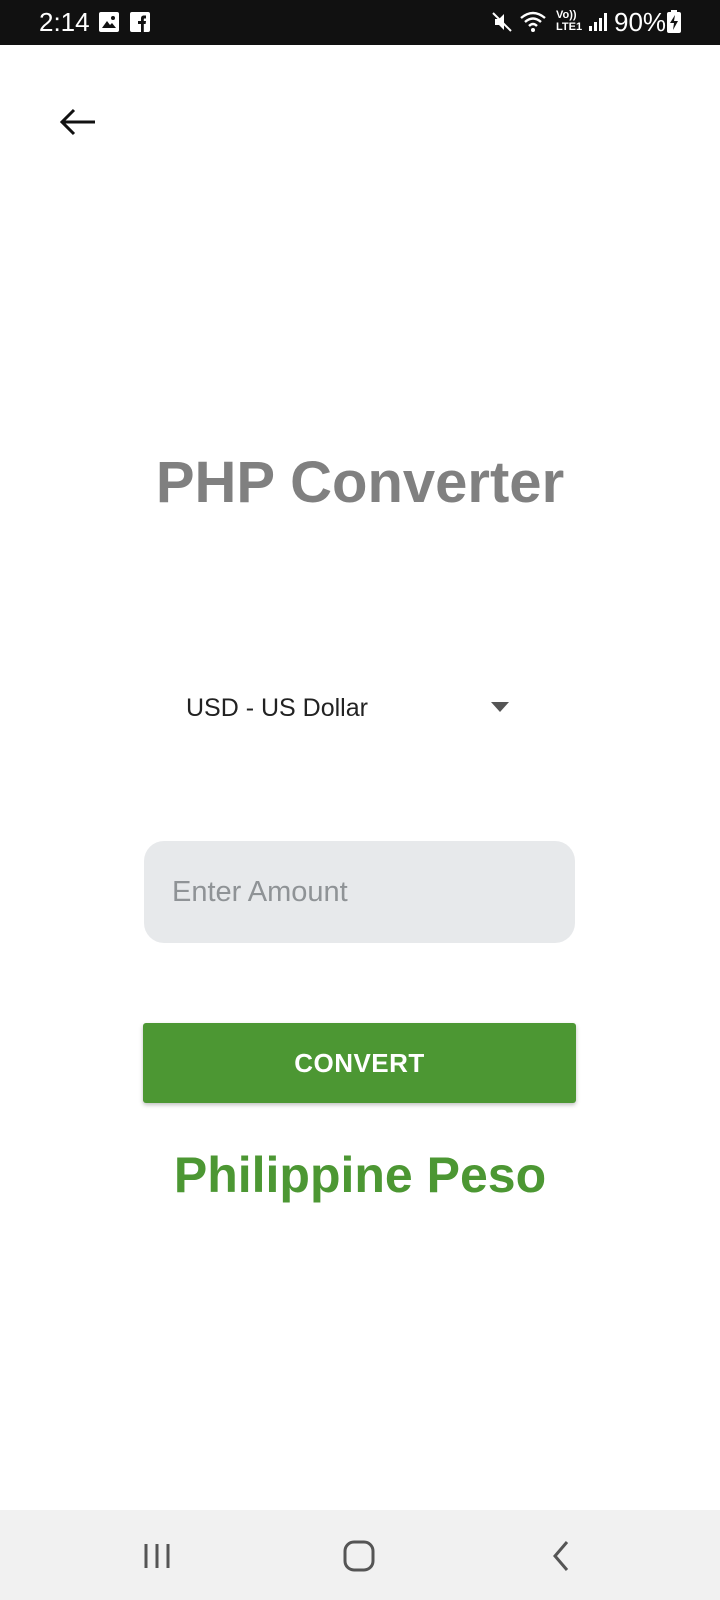  I want to click on back-arrow-icon, so click(77, 122).